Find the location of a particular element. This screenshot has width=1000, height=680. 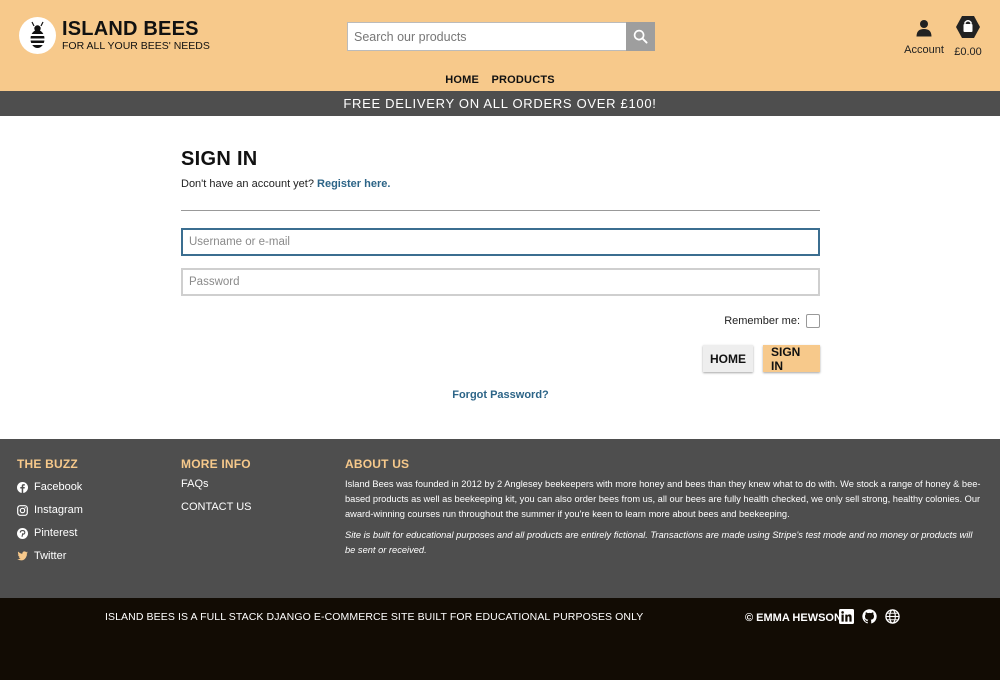

nav-products: PRODUCTS is located at coordinates (522, 80).